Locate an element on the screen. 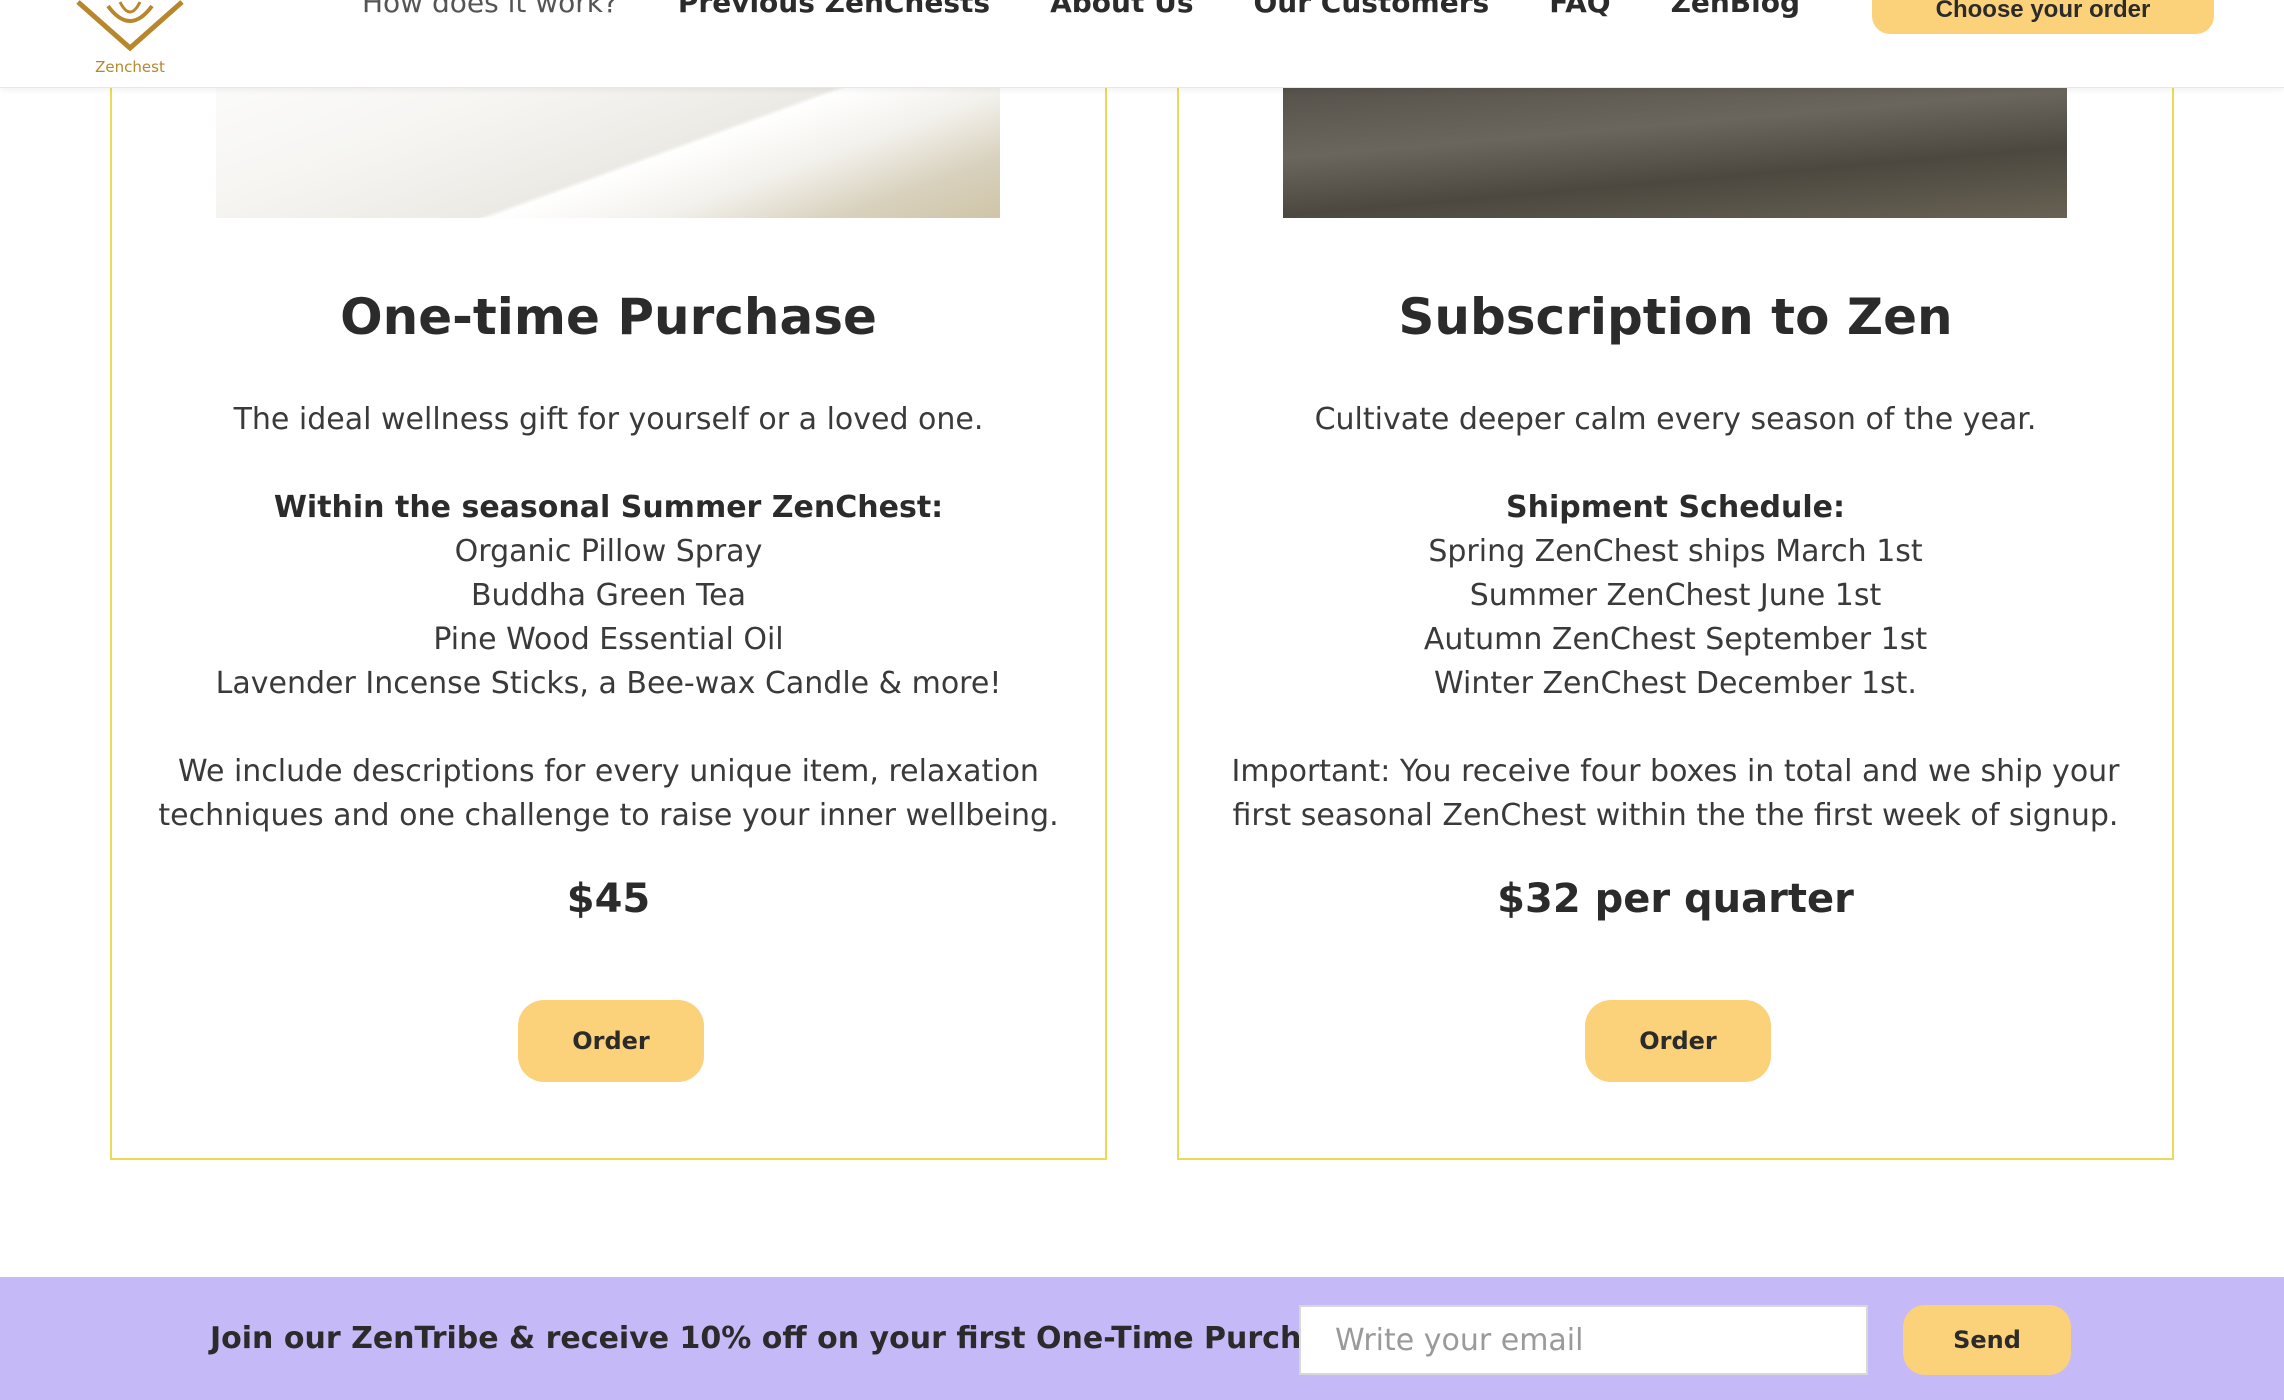  card-list-heading: Within the seasonal Summer ZenChest: is located at coordinates (608, 507).